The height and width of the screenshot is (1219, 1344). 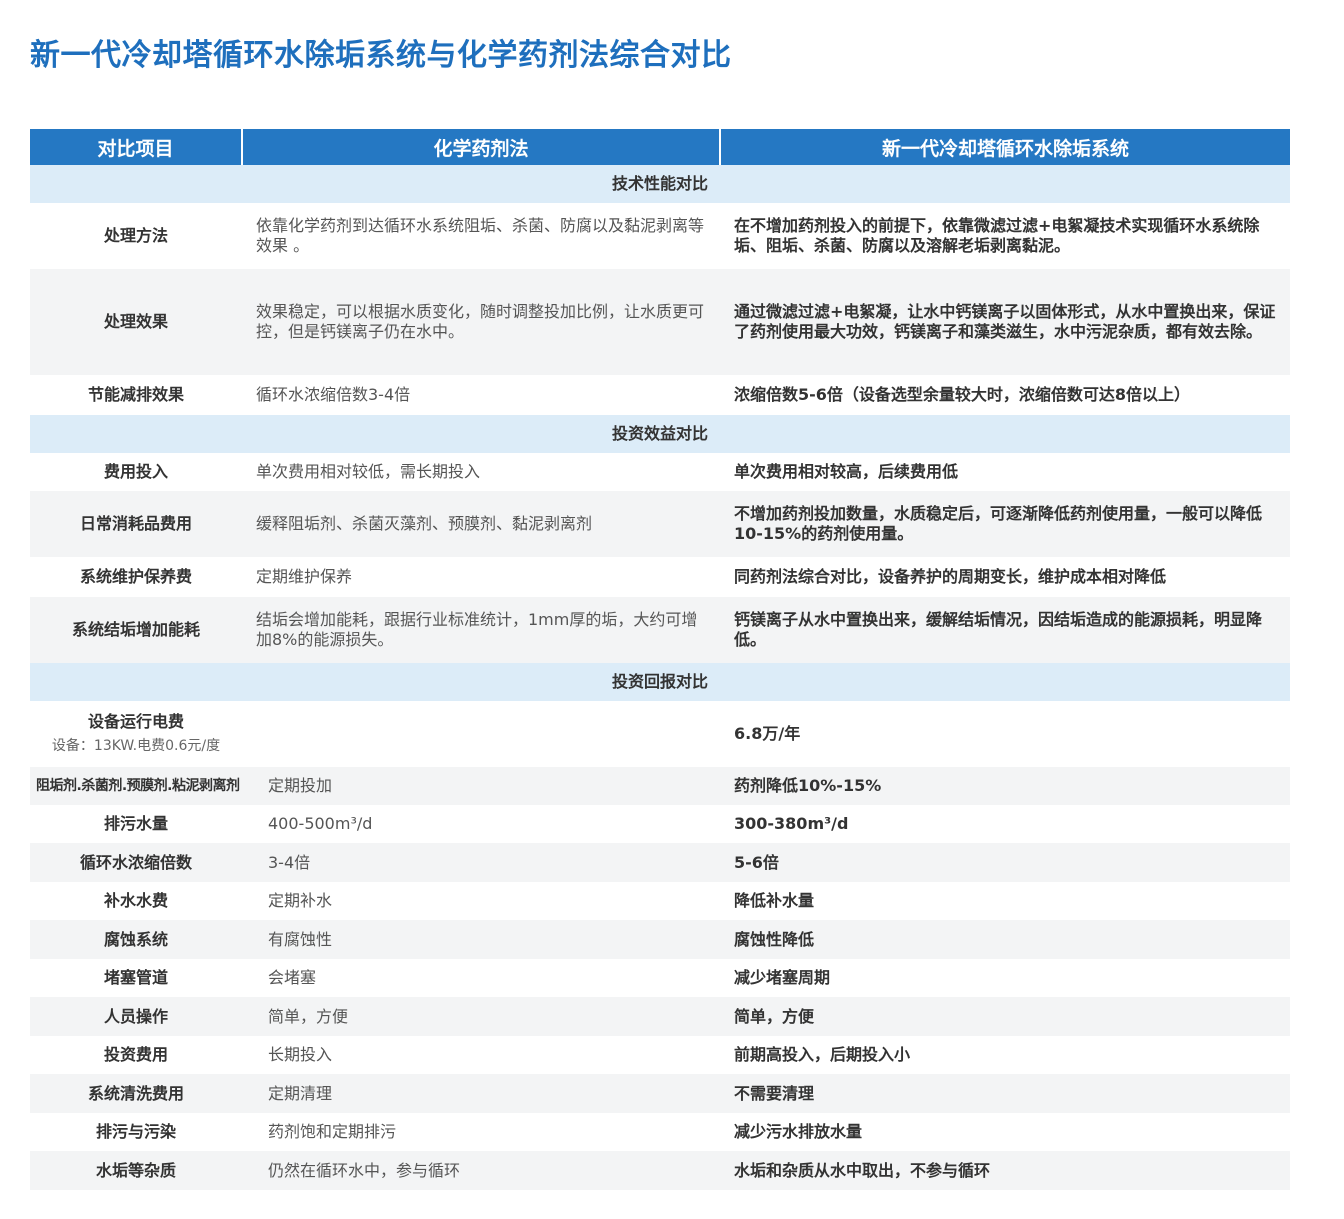 I want to click on table-row: 费用投入 单次费用相对较低，需长期投入 单次费用相对较高，后续费用低, so click(x=660, y=472).